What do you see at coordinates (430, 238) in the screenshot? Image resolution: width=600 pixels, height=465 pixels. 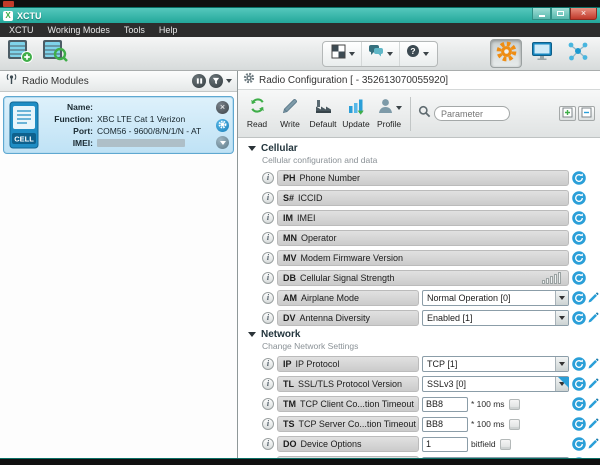 I see `param-row-mn: i MN Operator` at bounding box center [430, 238].